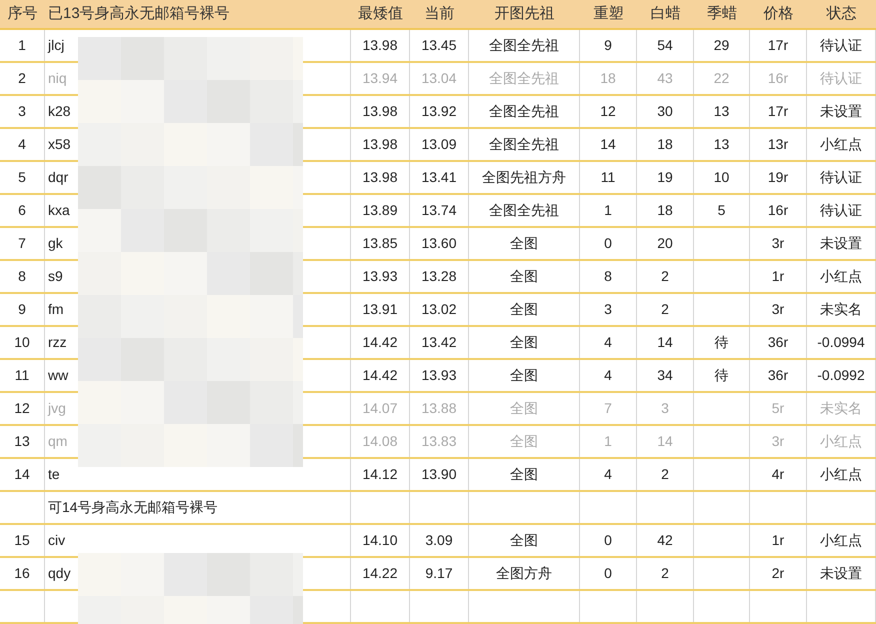 Image resolution: width=876 pixels, height=624 pixels. Describe the element at coordinates (841, 342) in the screenshot. I see `table-cell-text: -0.0994` at that location.